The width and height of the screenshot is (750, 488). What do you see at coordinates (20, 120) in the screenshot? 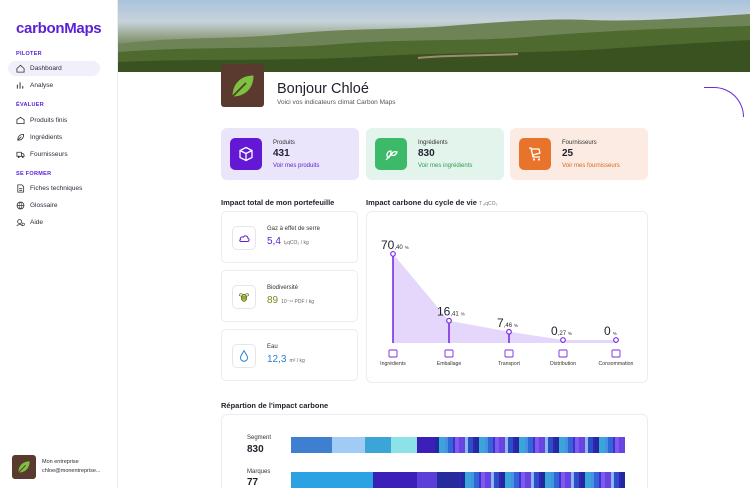
I see `box-icon` at bounding box center [20, 120].